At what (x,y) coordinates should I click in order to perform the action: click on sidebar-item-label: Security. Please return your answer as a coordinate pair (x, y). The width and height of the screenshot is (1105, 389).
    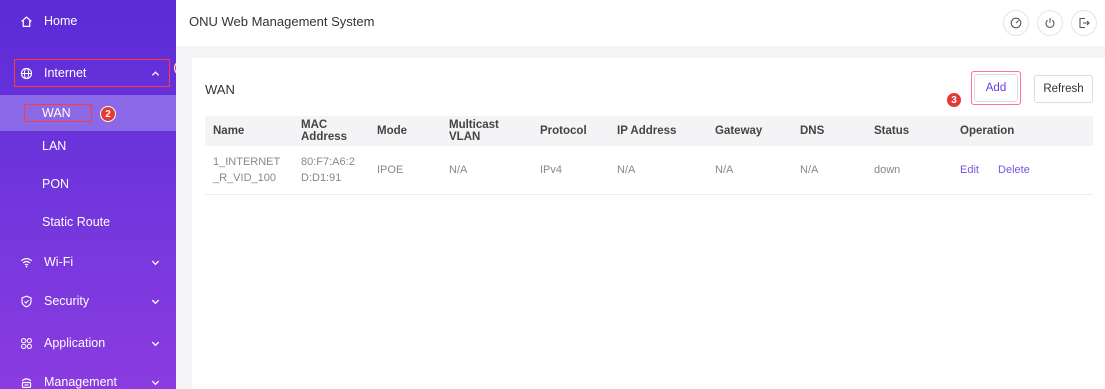
    Looking at the image, I should click on (67, 301).